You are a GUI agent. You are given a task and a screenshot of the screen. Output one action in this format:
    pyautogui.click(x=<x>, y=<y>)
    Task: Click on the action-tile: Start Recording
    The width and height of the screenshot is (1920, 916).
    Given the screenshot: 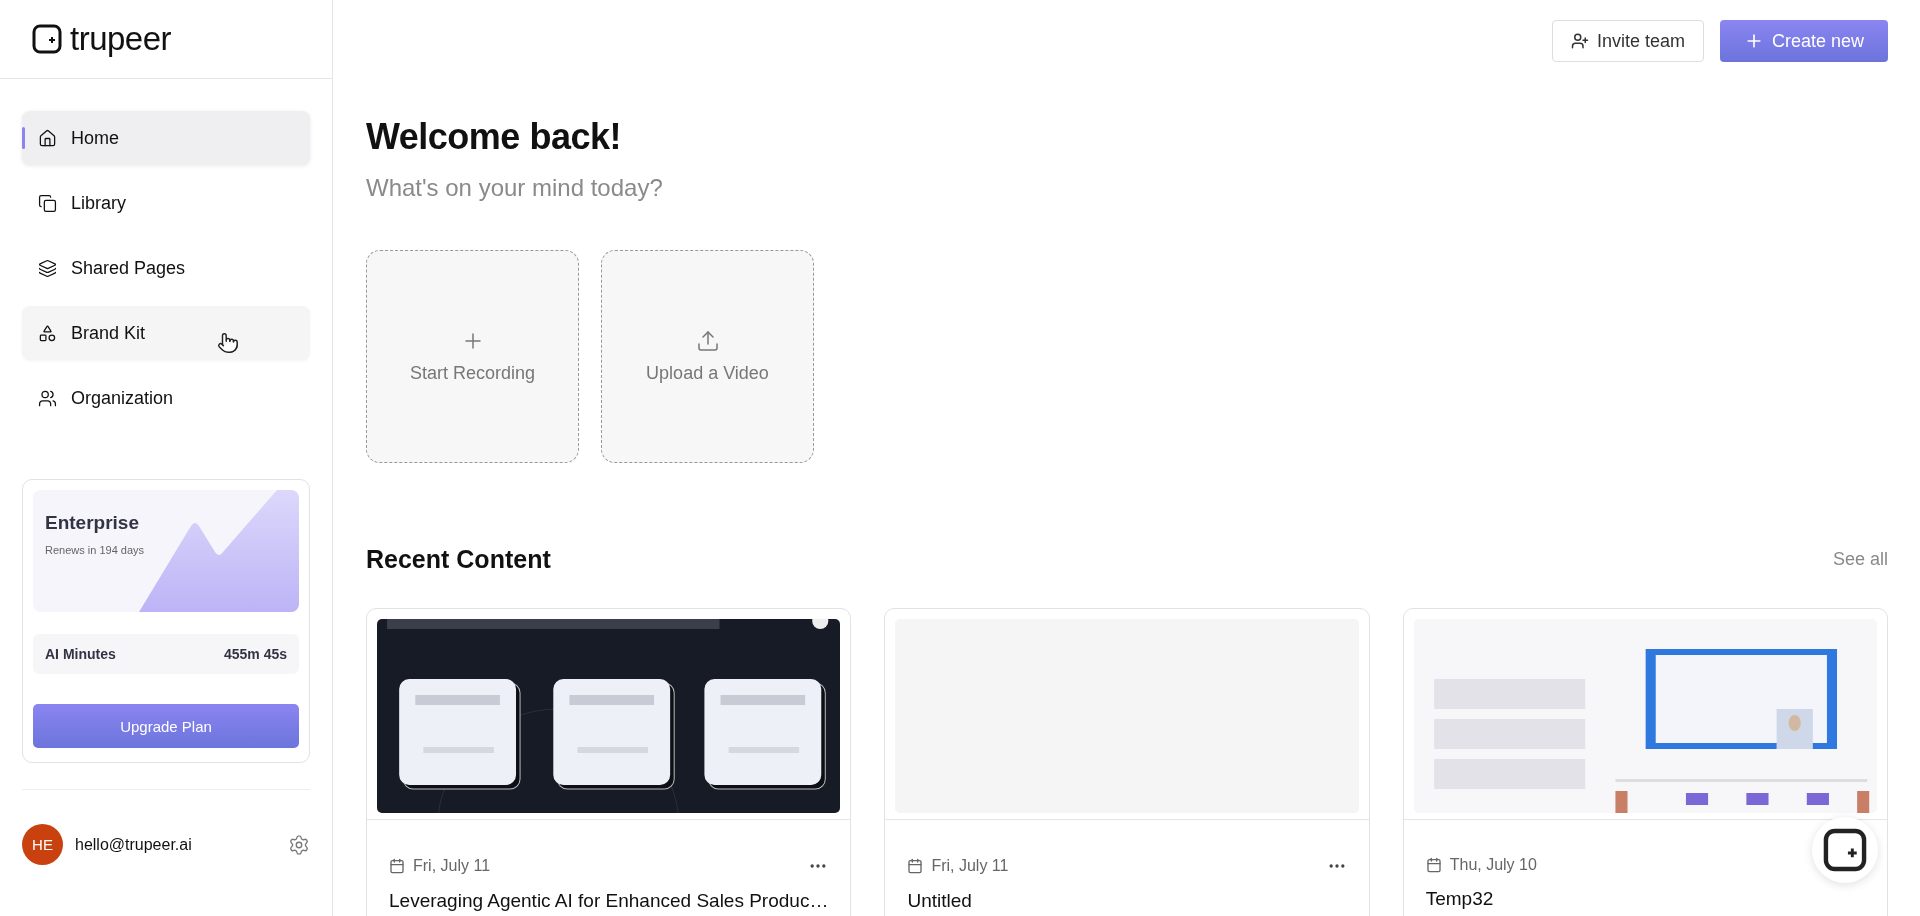 What is the action you would take?
    pyautogui.click(x=472, y=356)
    